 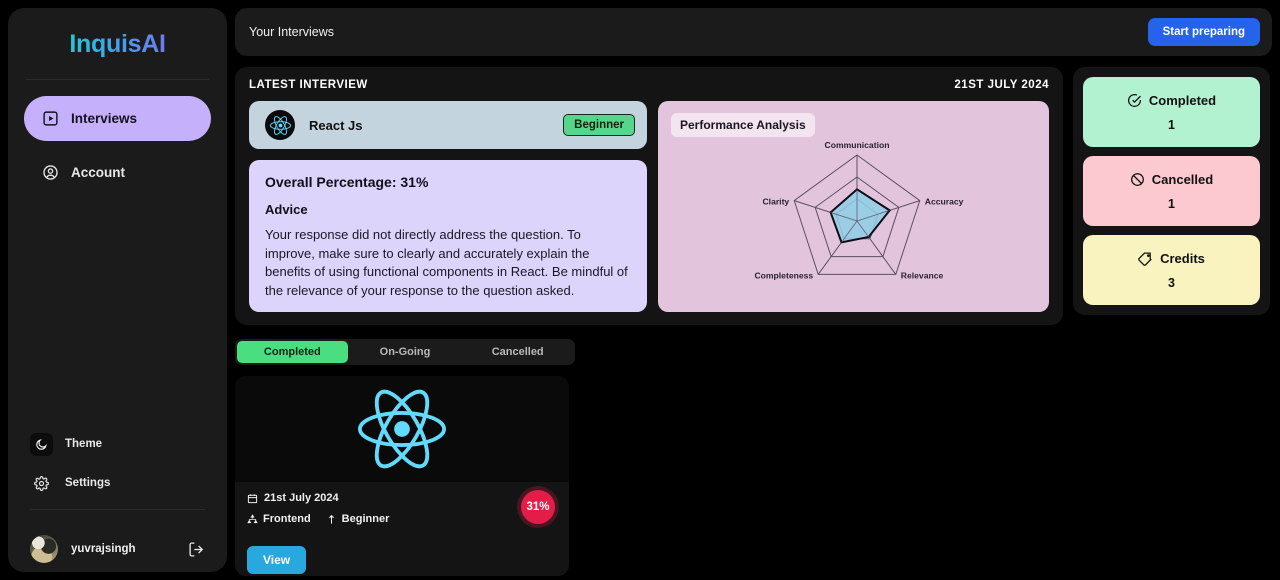 I want to click on interview-card-meta: 21st July 2024 Frontend Beginner 31%, so click(x=402, y=503).